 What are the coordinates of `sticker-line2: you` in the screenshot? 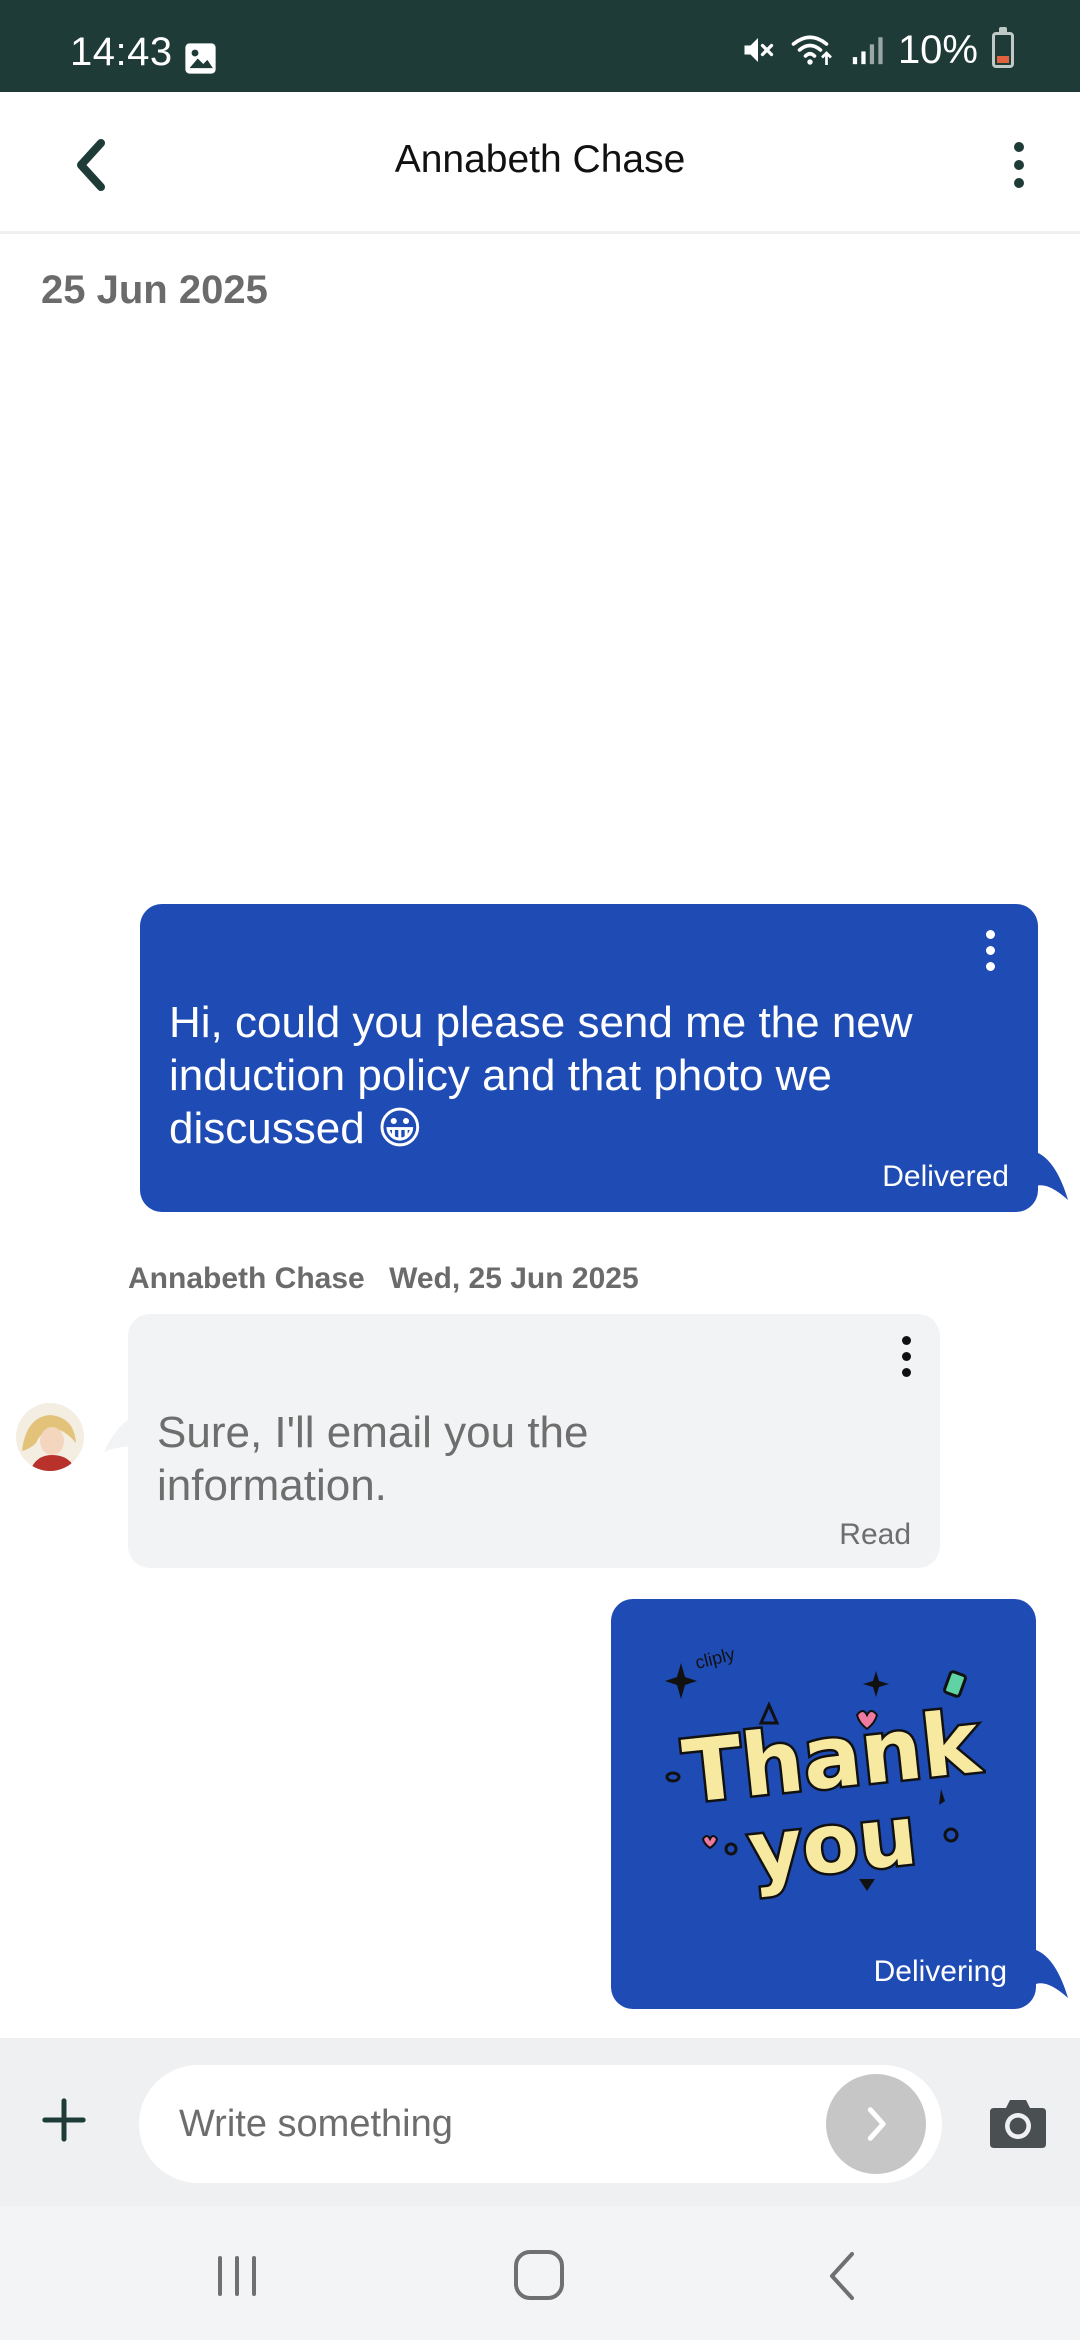 It's located at (832, 1844).